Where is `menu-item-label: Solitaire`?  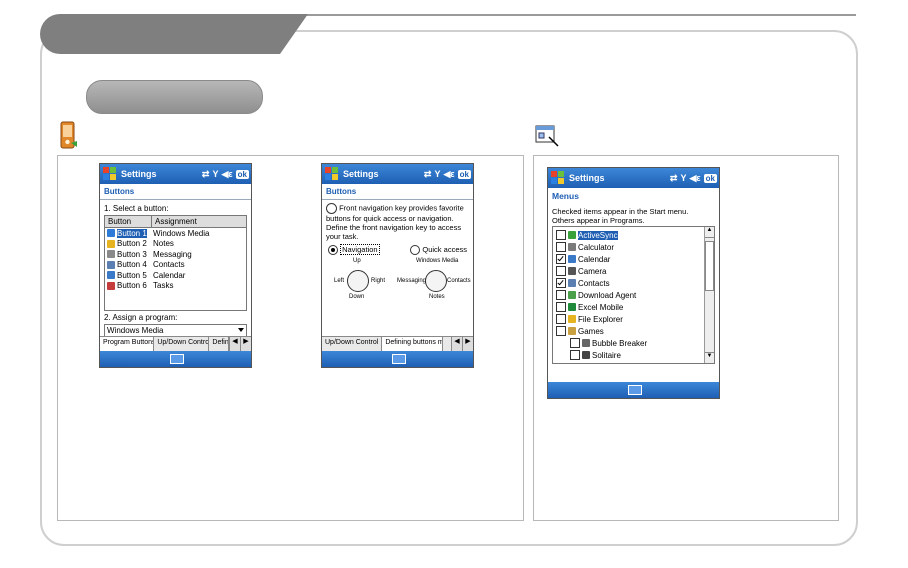 menu-item-label: Solitaire is located at coordinates (606, 355).